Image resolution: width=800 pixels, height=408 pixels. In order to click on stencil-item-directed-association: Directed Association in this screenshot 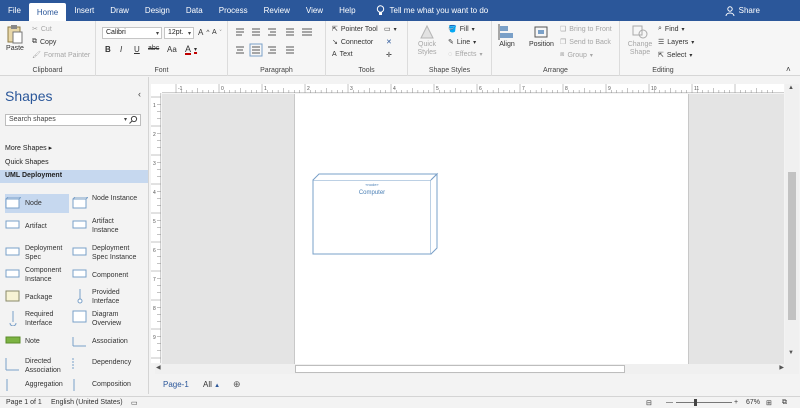, I will do `click(37, 366)`.